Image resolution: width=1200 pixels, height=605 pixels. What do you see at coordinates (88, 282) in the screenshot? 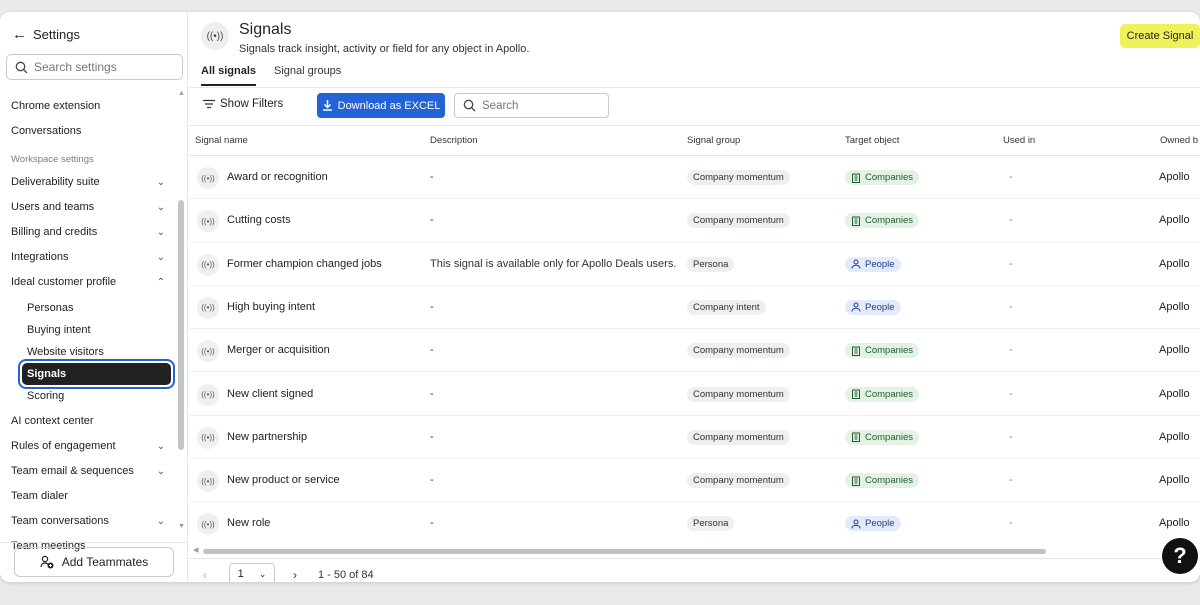
I see `sidebar-item-ideal-customer-profile: Ideal customer profile ⌃` at bounding box center [88, 282].